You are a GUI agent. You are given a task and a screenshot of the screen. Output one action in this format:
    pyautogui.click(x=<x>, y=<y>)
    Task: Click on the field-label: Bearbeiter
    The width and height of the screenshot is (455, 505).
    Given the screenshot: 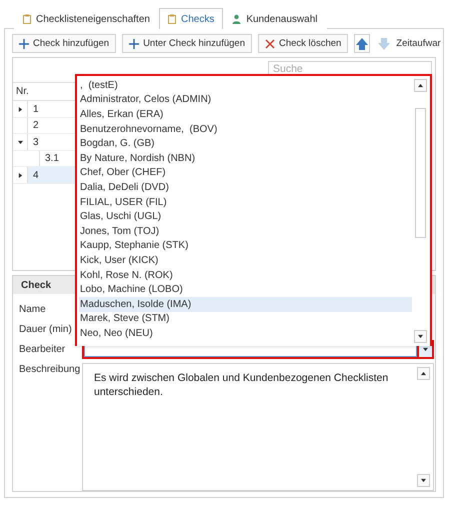 What is the action you would take?
    pyautogui.click(x=42, y=350)
    